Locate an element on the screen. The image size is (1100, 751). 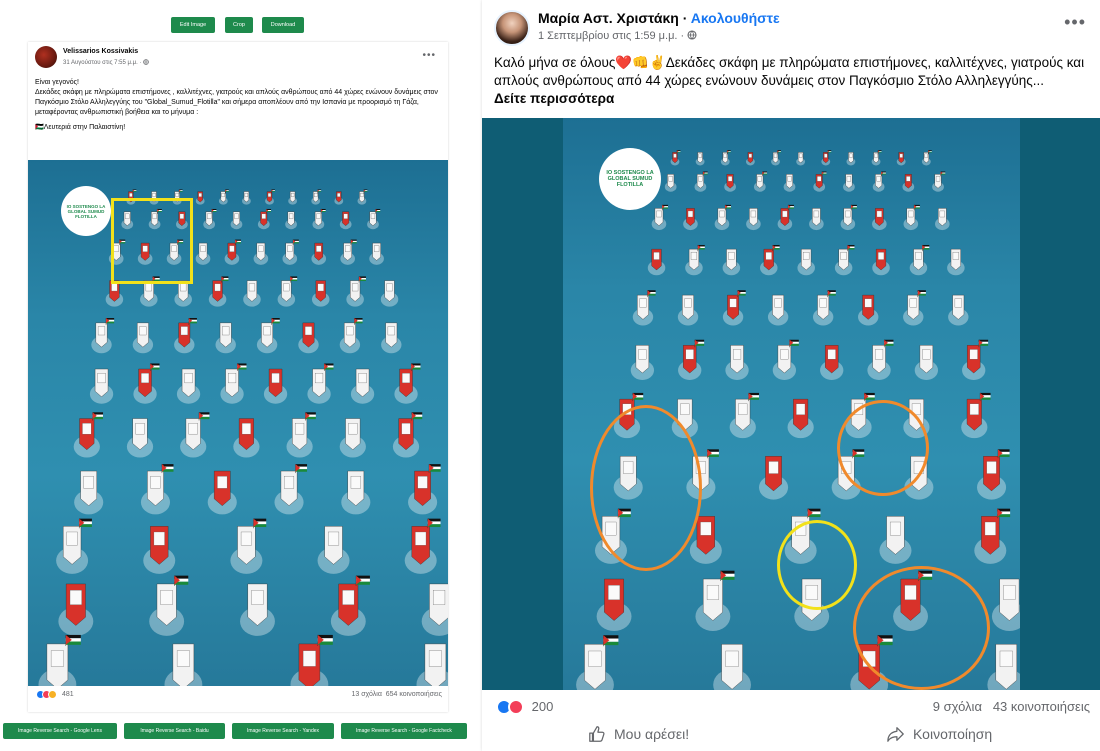
highlight-box is located at coordinates (152, 241).